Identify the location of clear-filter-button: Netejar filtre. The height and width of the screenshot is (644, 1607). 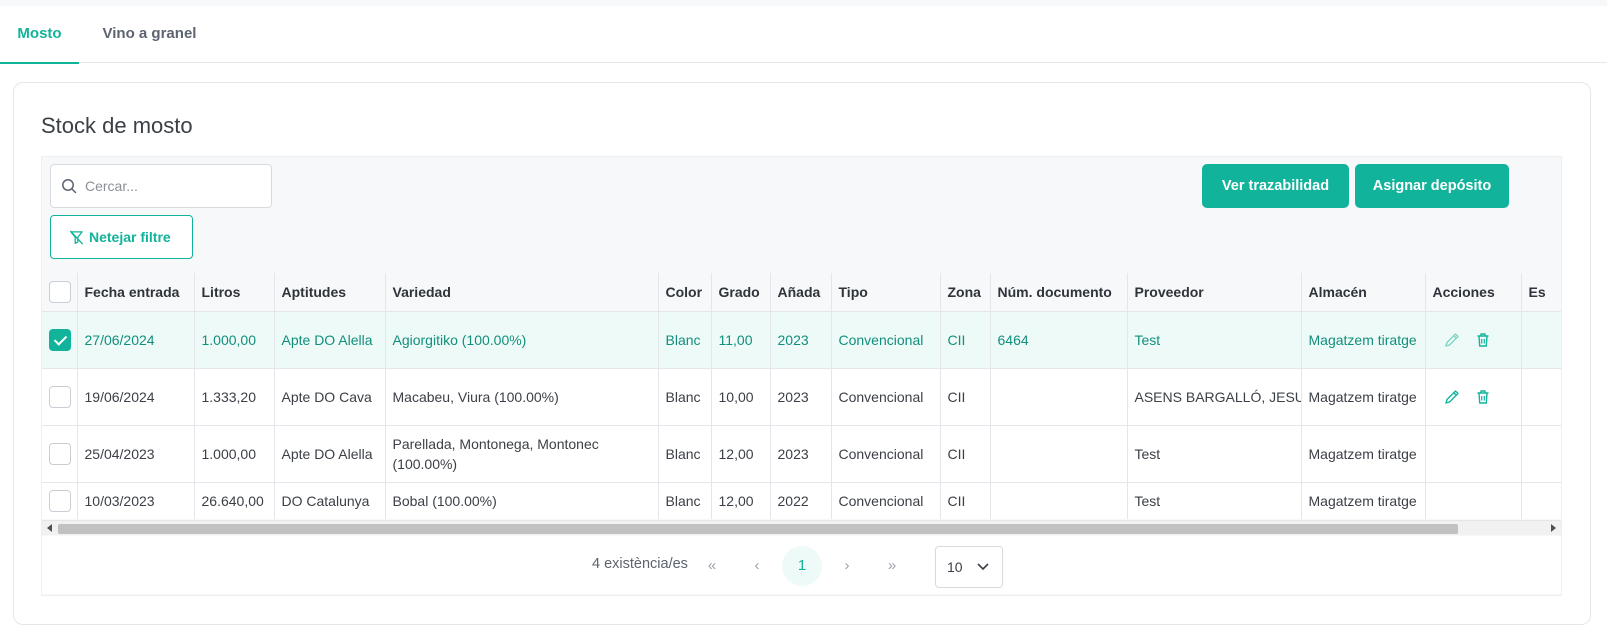
(121, 237).